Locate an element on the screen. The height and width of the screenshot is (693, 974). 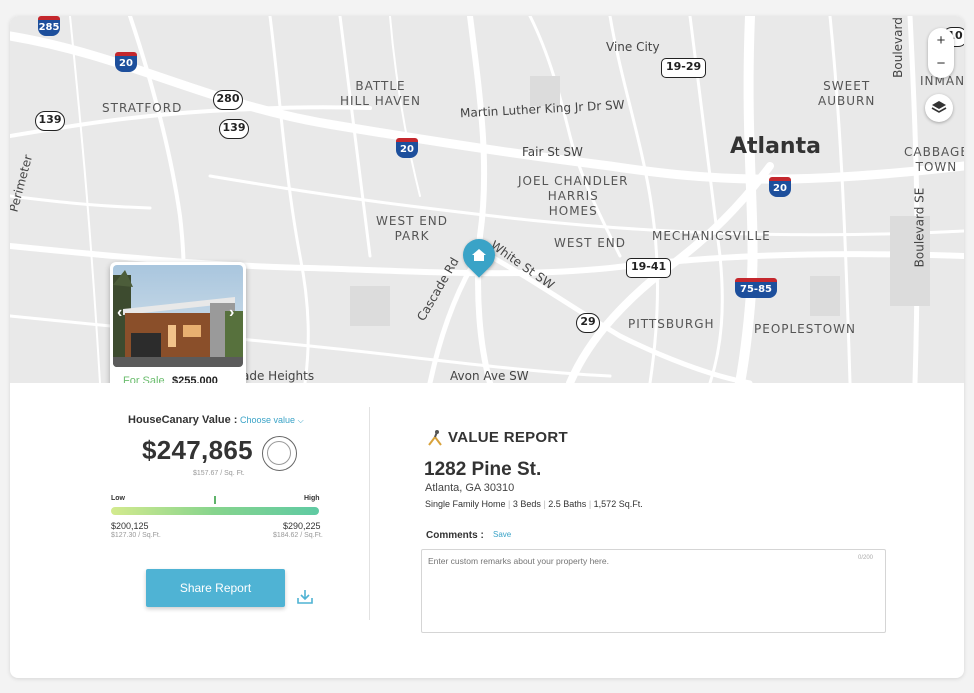
chevron-right-icon: › is located at coordinates (231, 313).